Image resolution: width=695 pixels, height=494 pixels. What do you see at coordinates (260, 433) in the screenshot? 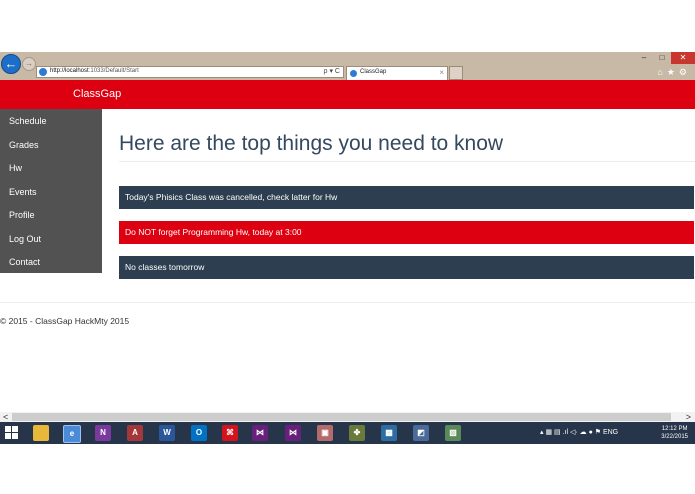
I see `visual-studio-icon: ⋈` at bounding box center [260, 433].